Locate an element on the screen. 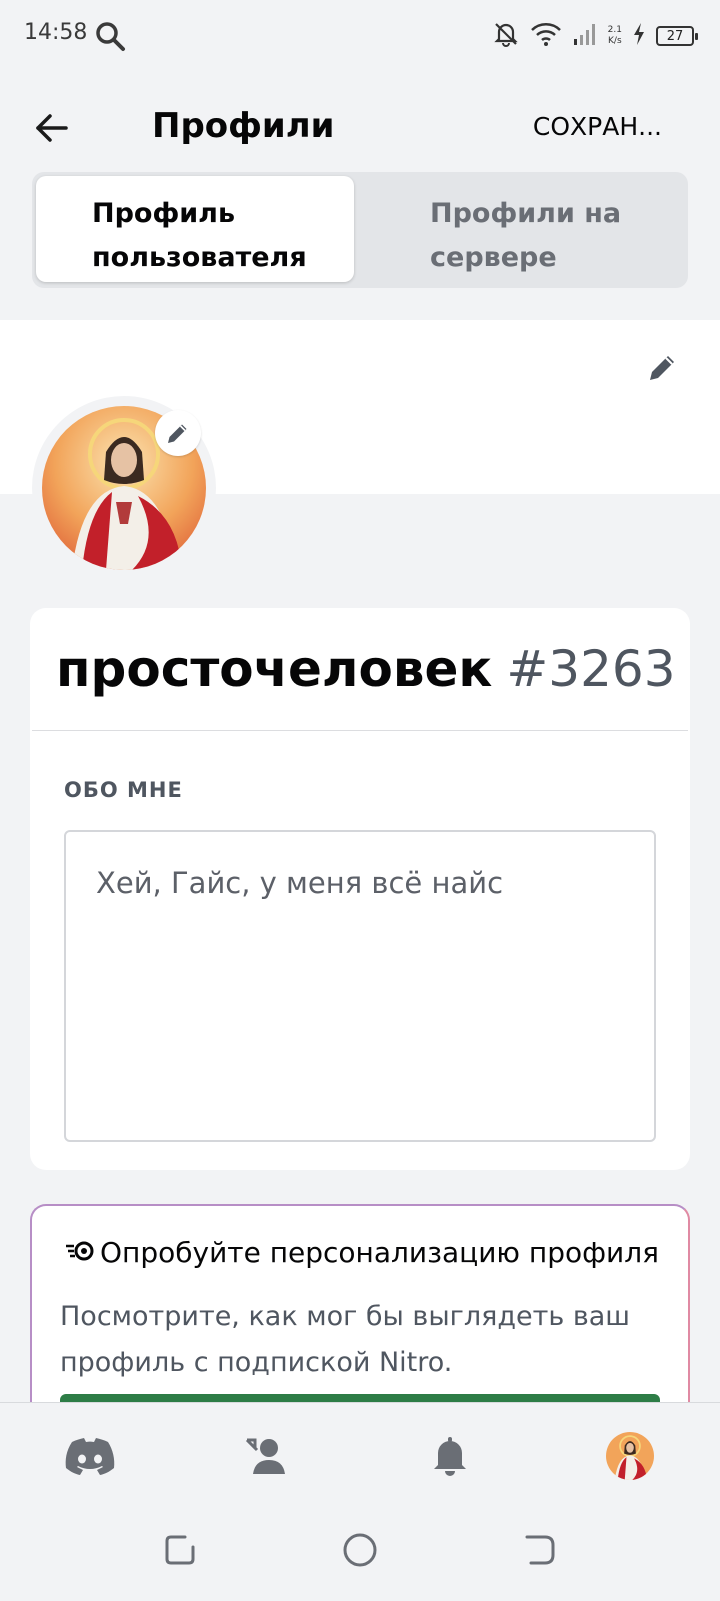 The image size is (720, 1601). bell-muted-icon is located at coordinates (506, 36).